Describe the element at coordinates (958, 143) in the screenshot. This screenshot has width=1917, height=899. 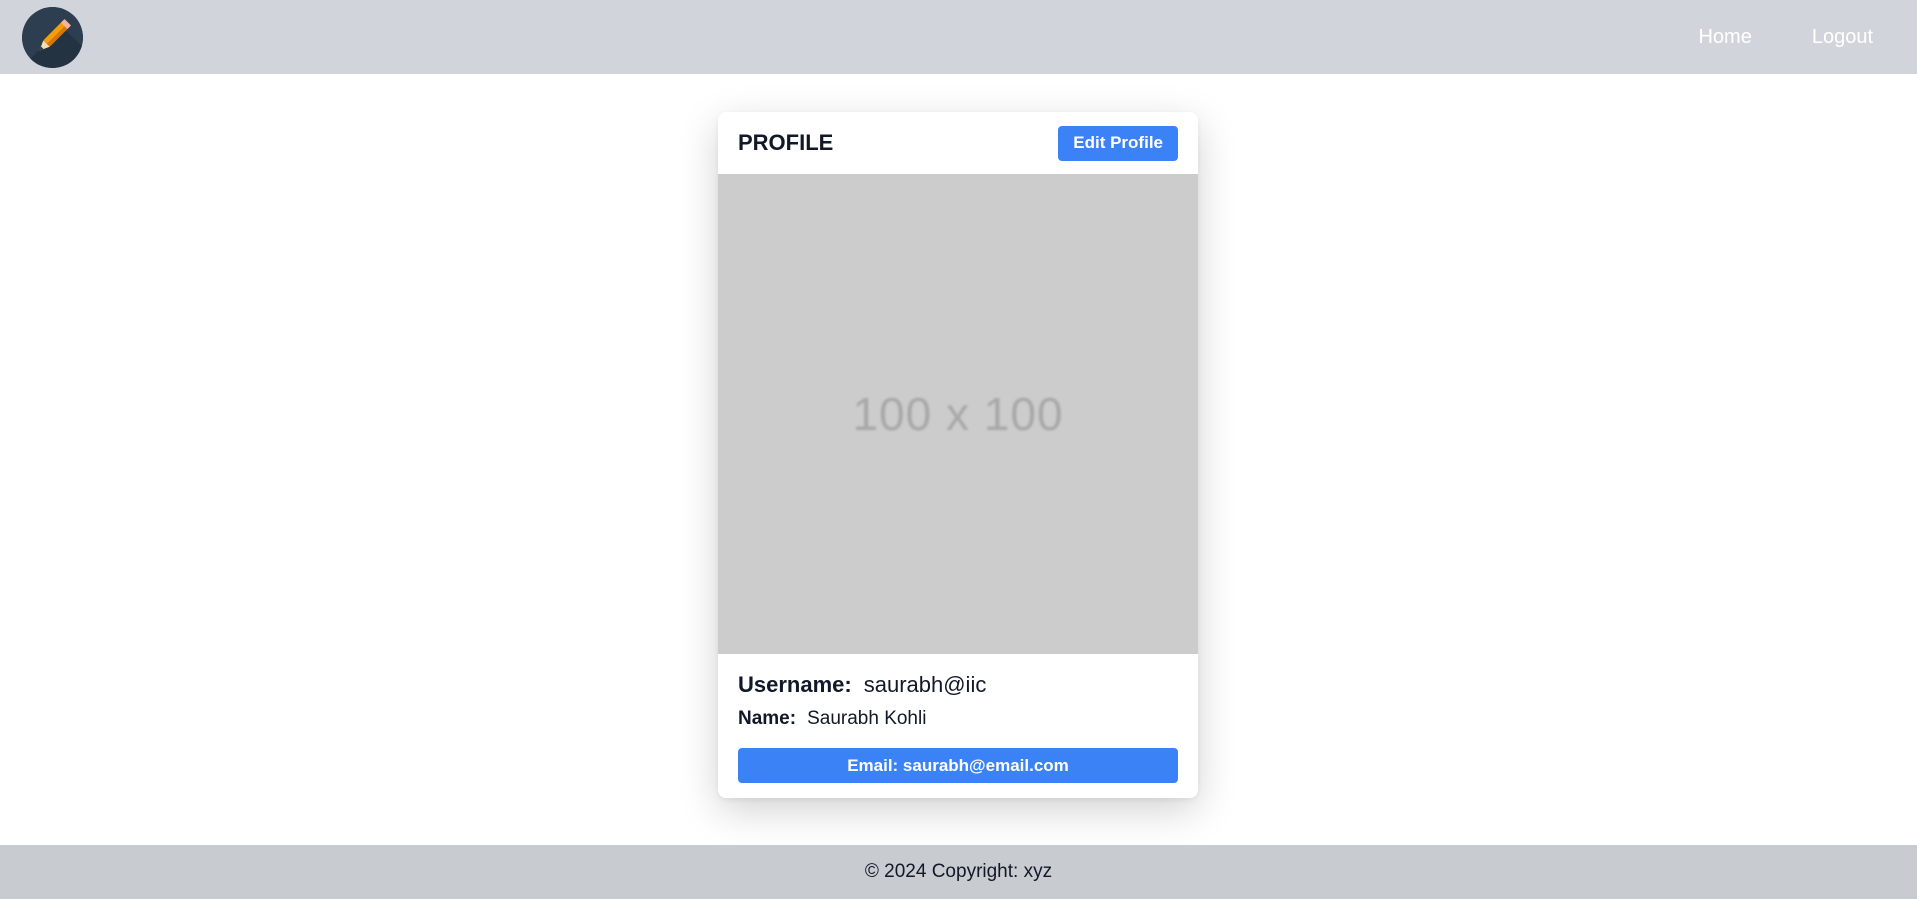
I see `card-header: PROFILE Edit Profile` at that location.